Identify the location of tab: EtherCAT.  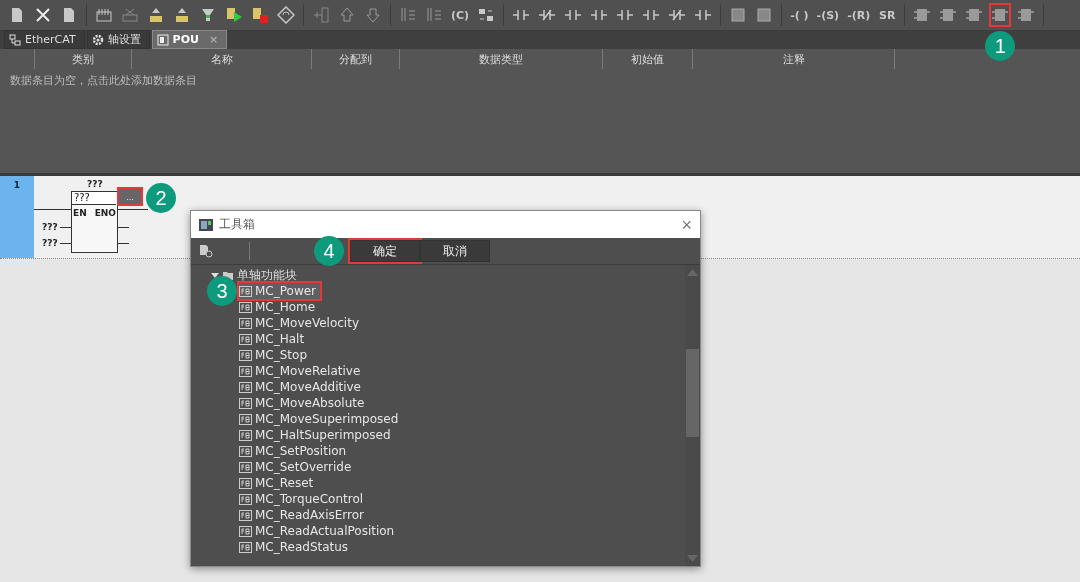
(44, 39).